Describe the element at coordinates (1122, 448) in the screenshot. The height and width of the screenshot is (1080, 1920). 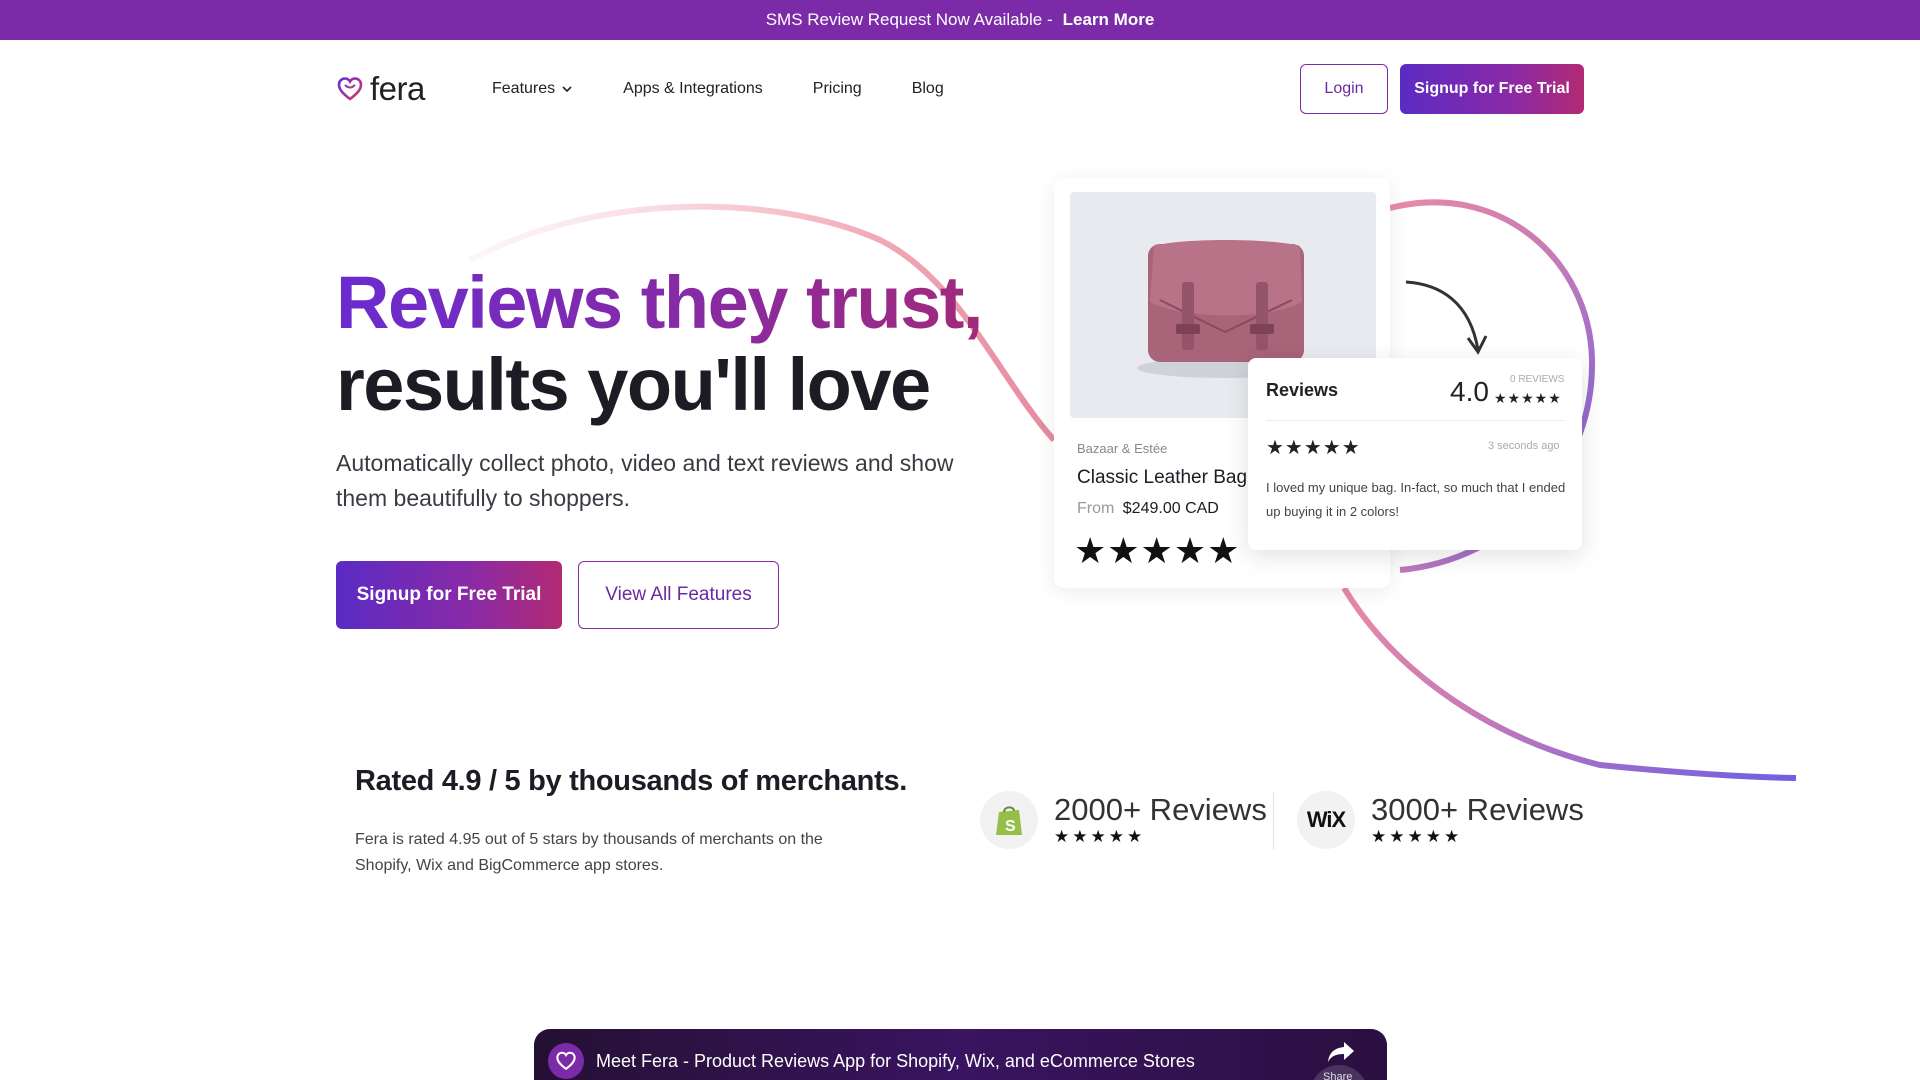
I see `product-brand: Bazaar & Estée` at that location.